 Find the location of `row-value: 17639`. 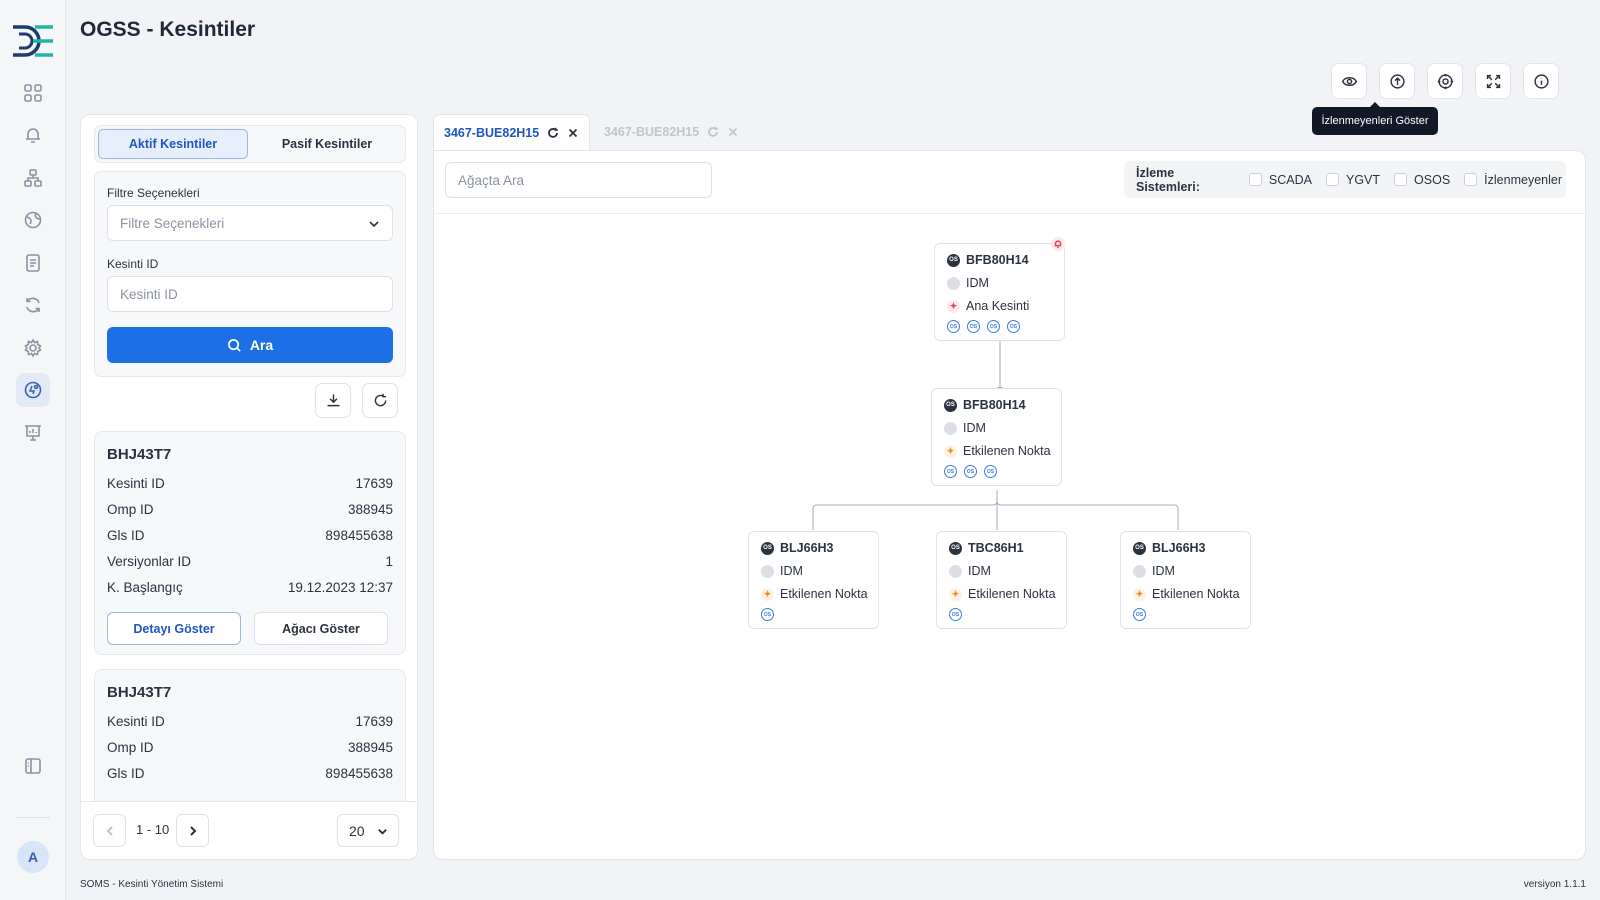

row-value: 17639 is located at coordinates (374, 483).